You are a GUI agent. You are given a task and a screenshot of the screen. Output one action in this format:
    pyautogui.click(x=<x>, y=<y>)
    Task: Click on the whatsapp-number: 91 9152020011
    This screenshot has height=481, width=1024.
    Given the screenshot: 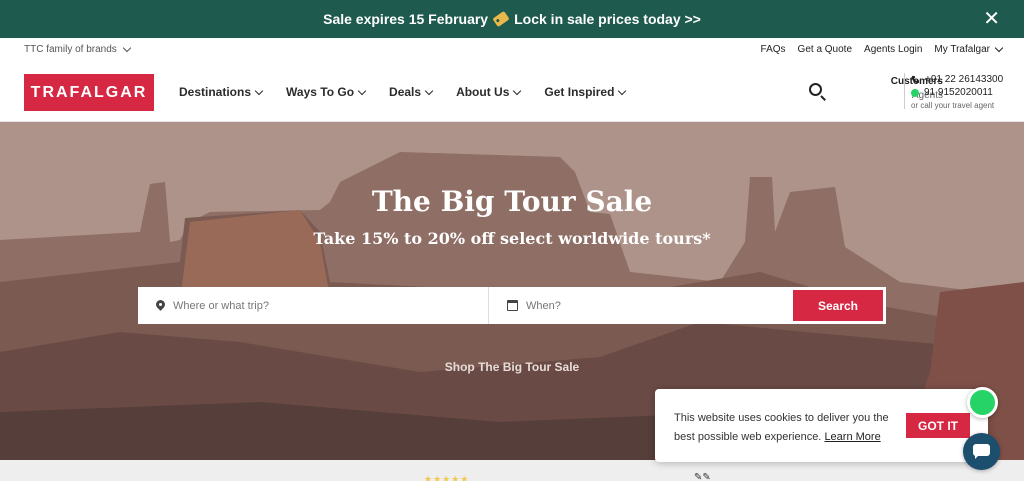 What is the action you would take?
    pyautogui.click(x=958, y=92)
    